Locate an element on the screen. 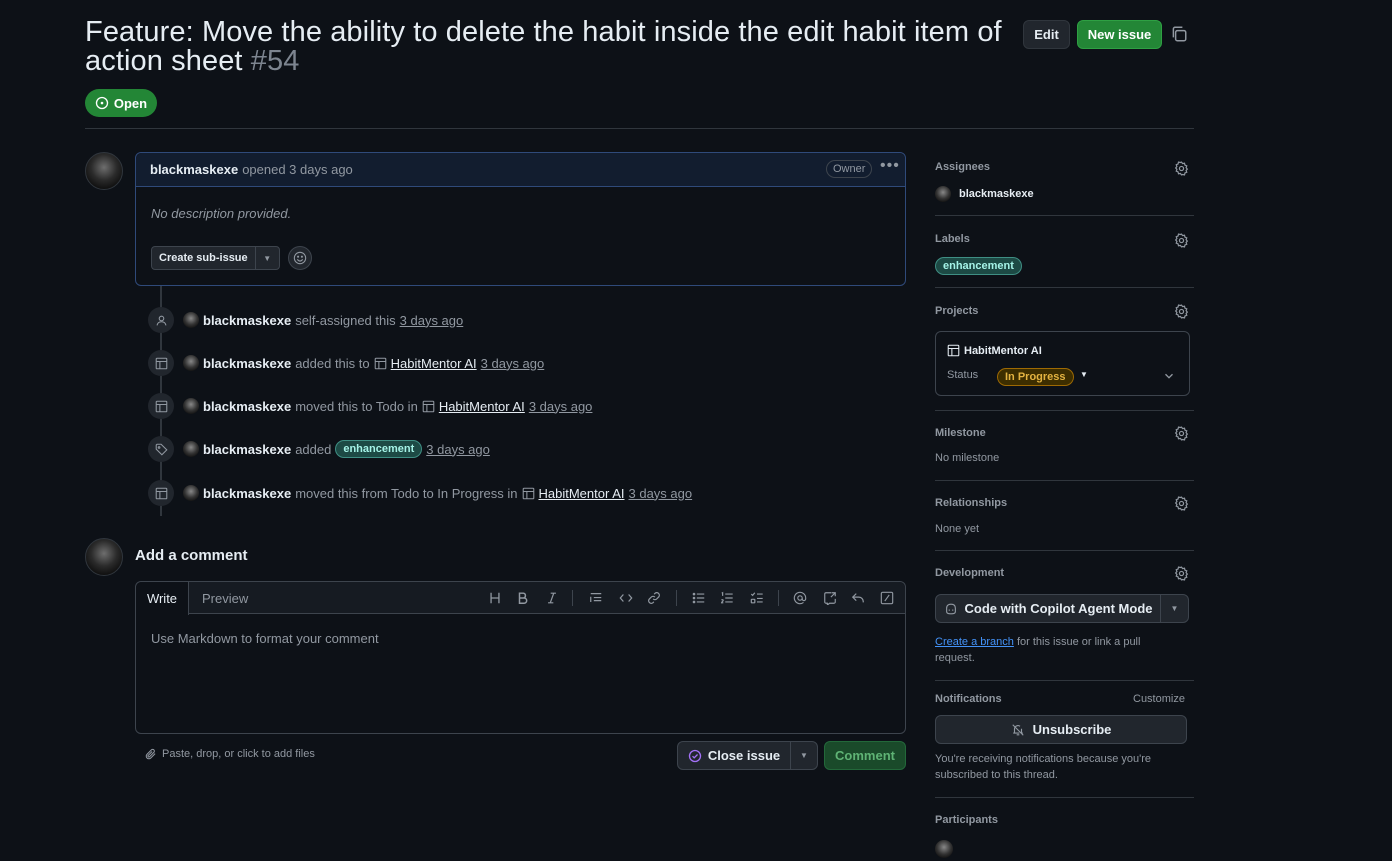  close-issue-label: Close issue is located at coordinates (744, 755).